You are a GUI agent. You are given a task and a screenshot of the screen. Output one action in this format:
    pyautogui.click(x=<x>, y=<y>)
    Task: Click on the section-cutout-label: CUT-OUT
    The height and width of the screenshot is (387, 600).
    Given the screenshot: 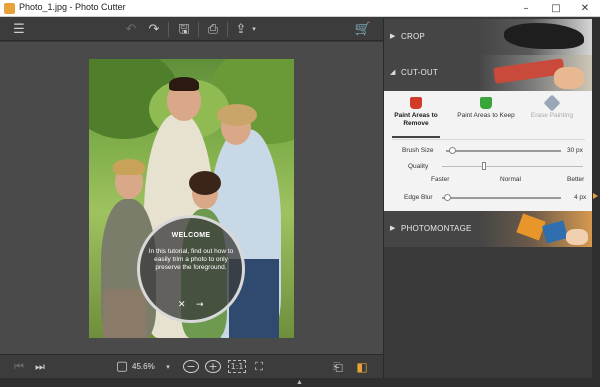 What is the action you would take?
    pyautogui.click(x=419, y=72)
    